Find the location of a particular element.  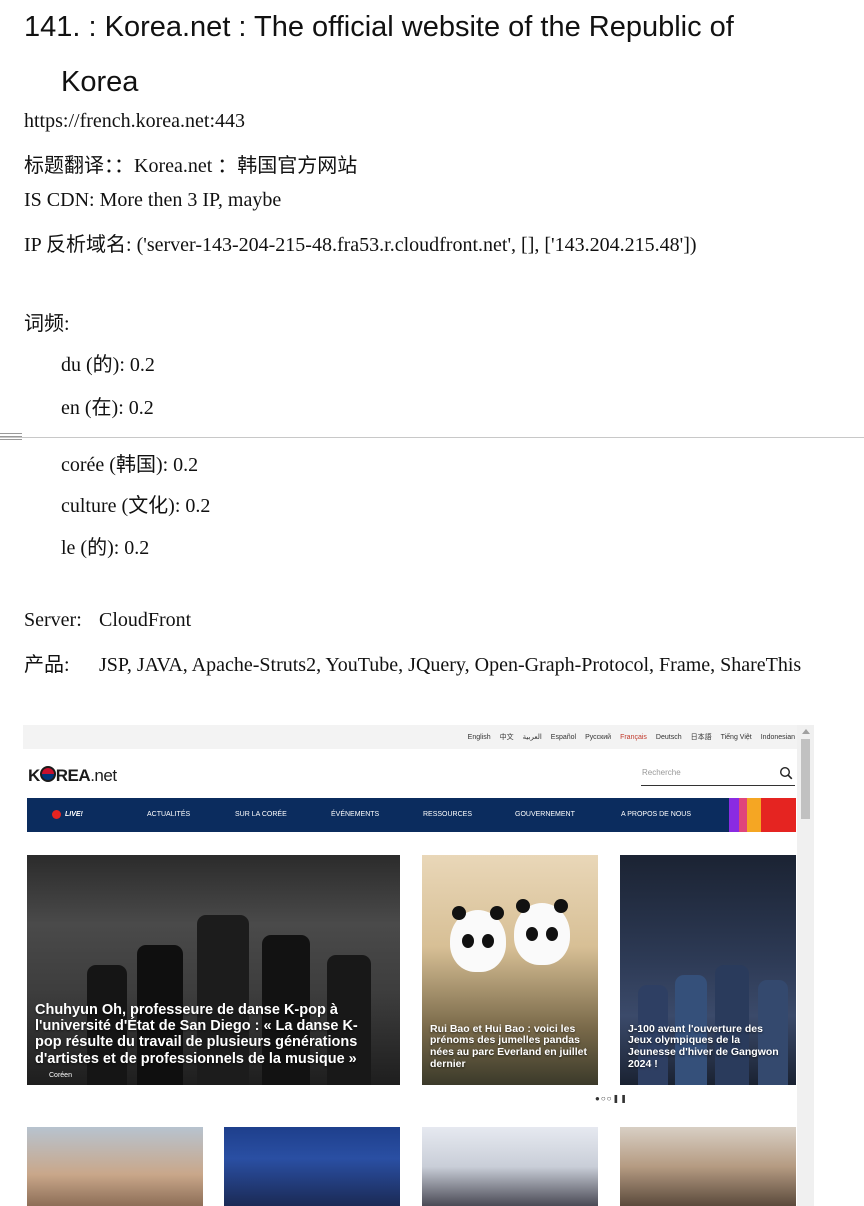

nav-item-a-propos: A PROPOS DE NOUS is located at coordinates (656, 814).